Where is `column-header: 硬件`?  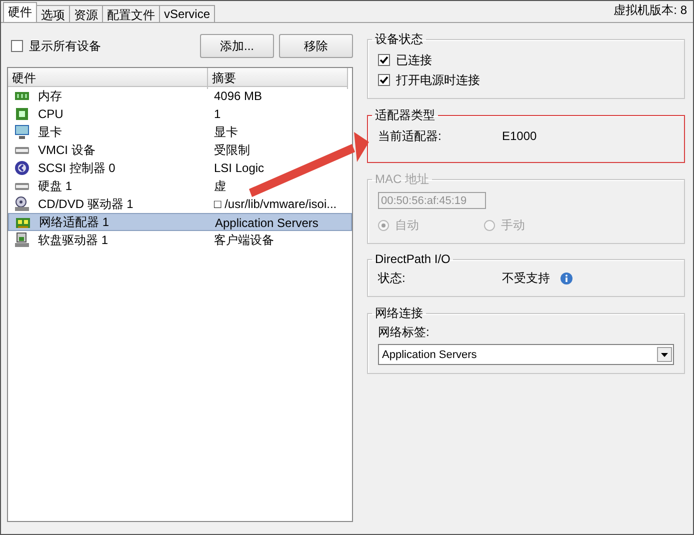
column-header: 硬件 is located at coordinates (108, 78).